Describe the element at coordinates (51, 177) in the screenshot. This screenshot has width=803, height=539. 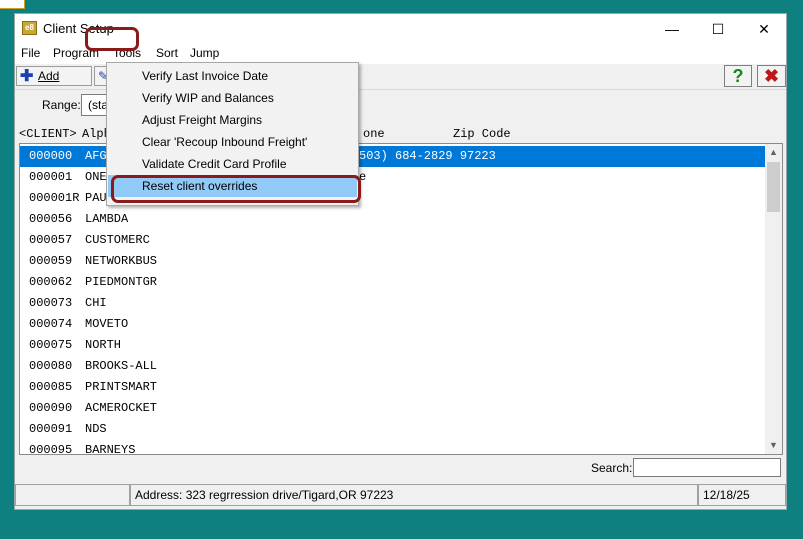
I see `client-code: 000001` at that location.